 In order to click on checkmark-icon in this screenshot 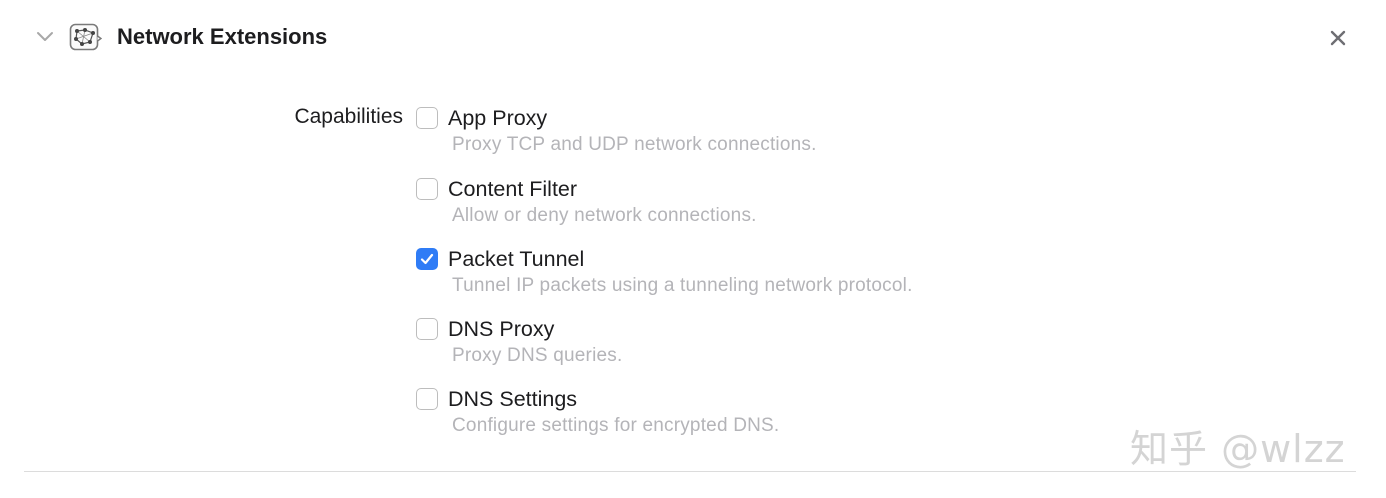, I will do `click(427, 259)`.